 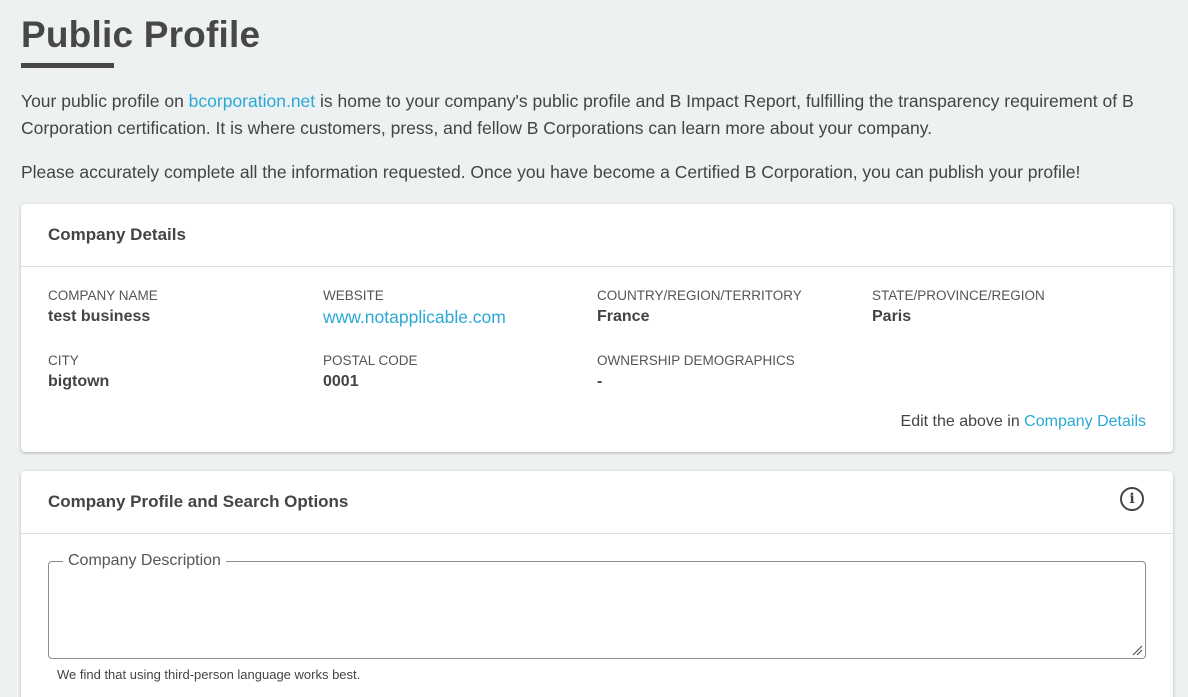 What do you see at coordinates (696, 360) in the screenshot?
I see `ownership-label: OWNERSHIP DEMOGRAPHICS` at bounding box center [696, 360].